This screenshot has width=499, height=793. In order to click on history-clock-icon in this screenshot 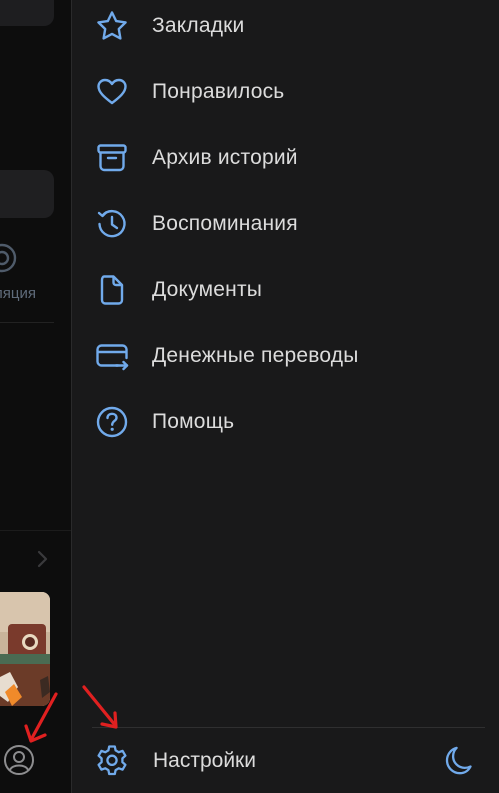, I will do `click(112, 224)`.